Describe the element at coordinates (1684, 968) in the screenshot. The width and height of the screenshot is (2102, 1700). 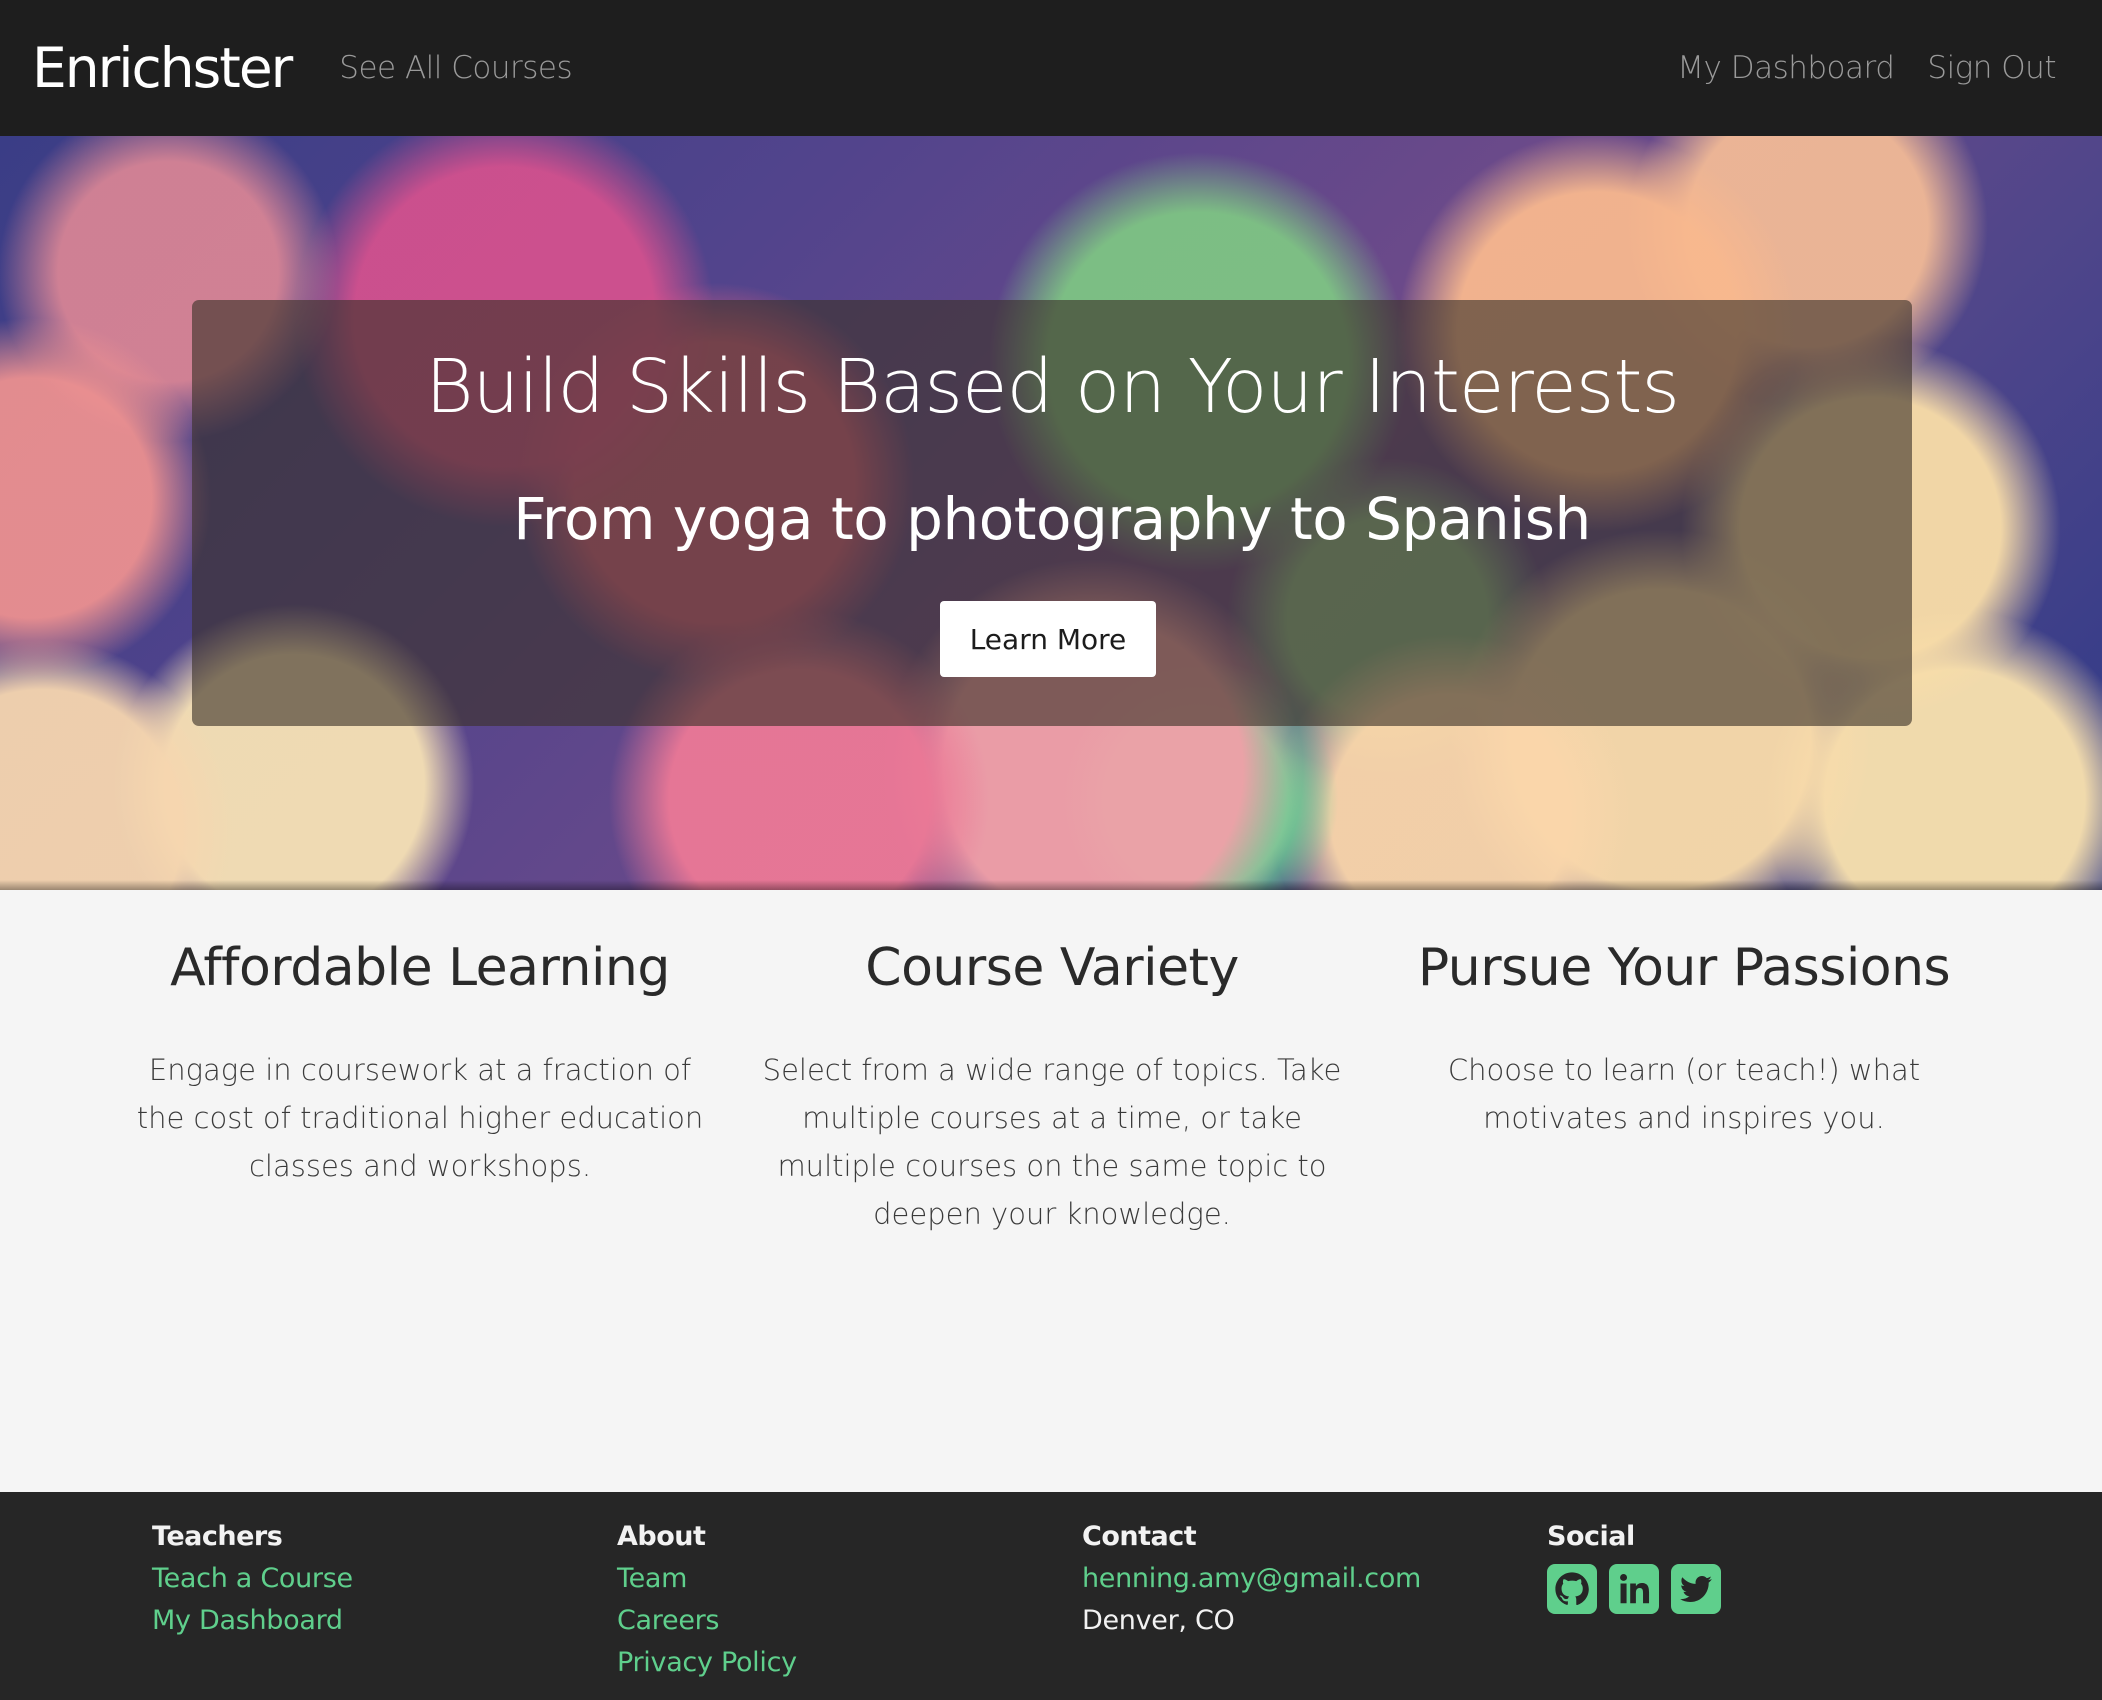
I see `feature-title: Pursue Your Passions` at that location.